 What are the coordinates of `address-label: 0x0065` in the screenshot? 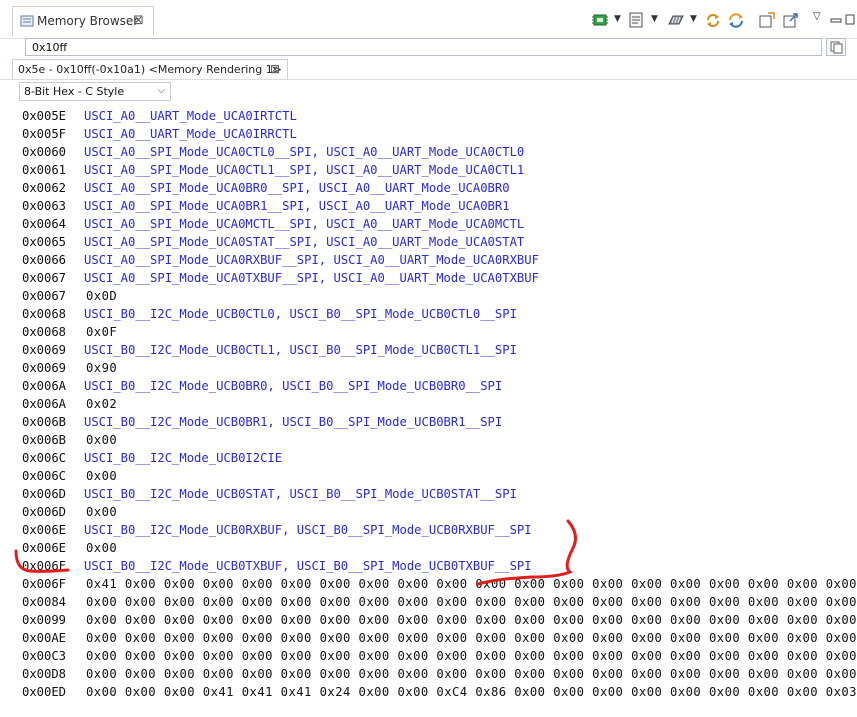 It's located at (44, 242).